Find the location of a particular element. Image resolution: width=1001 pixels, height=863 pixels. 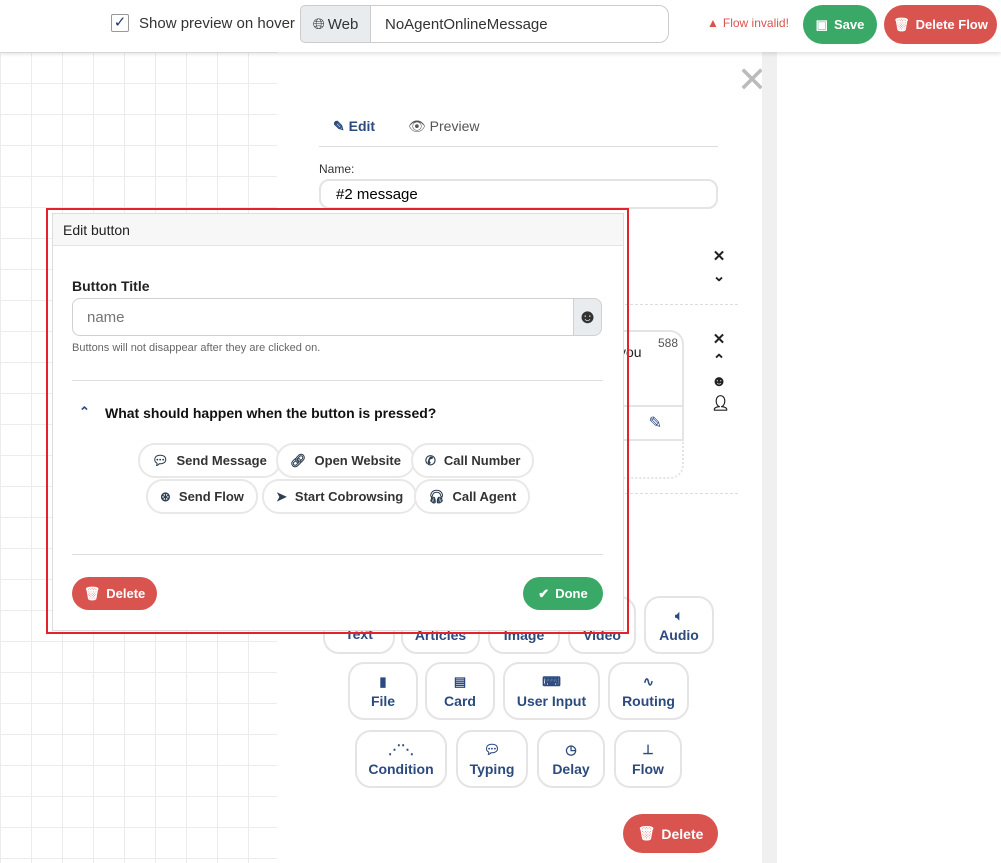

save-icon: ▣ is located at coordinates (821, 24).